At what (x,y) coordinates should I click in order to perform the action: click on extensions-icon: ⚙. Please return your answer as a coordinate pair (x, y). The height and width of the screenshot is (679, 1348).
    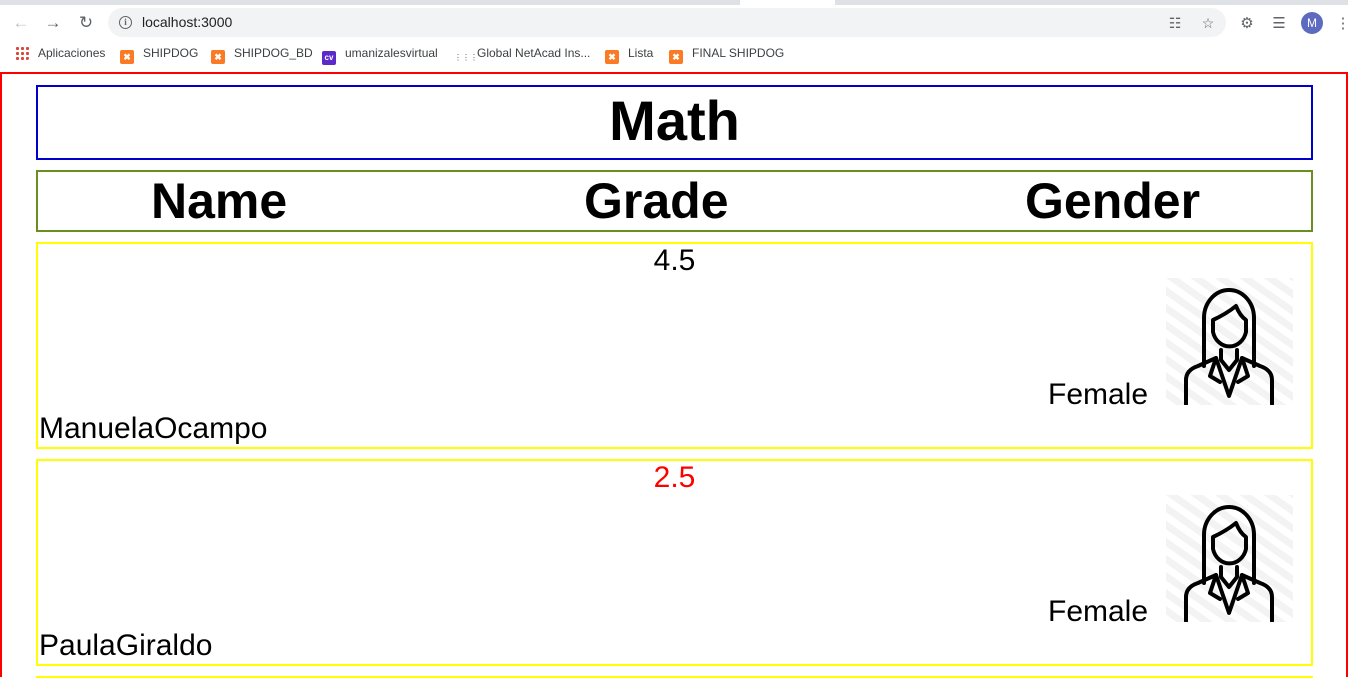
    Looking at the image, I should click on (1247, 24).